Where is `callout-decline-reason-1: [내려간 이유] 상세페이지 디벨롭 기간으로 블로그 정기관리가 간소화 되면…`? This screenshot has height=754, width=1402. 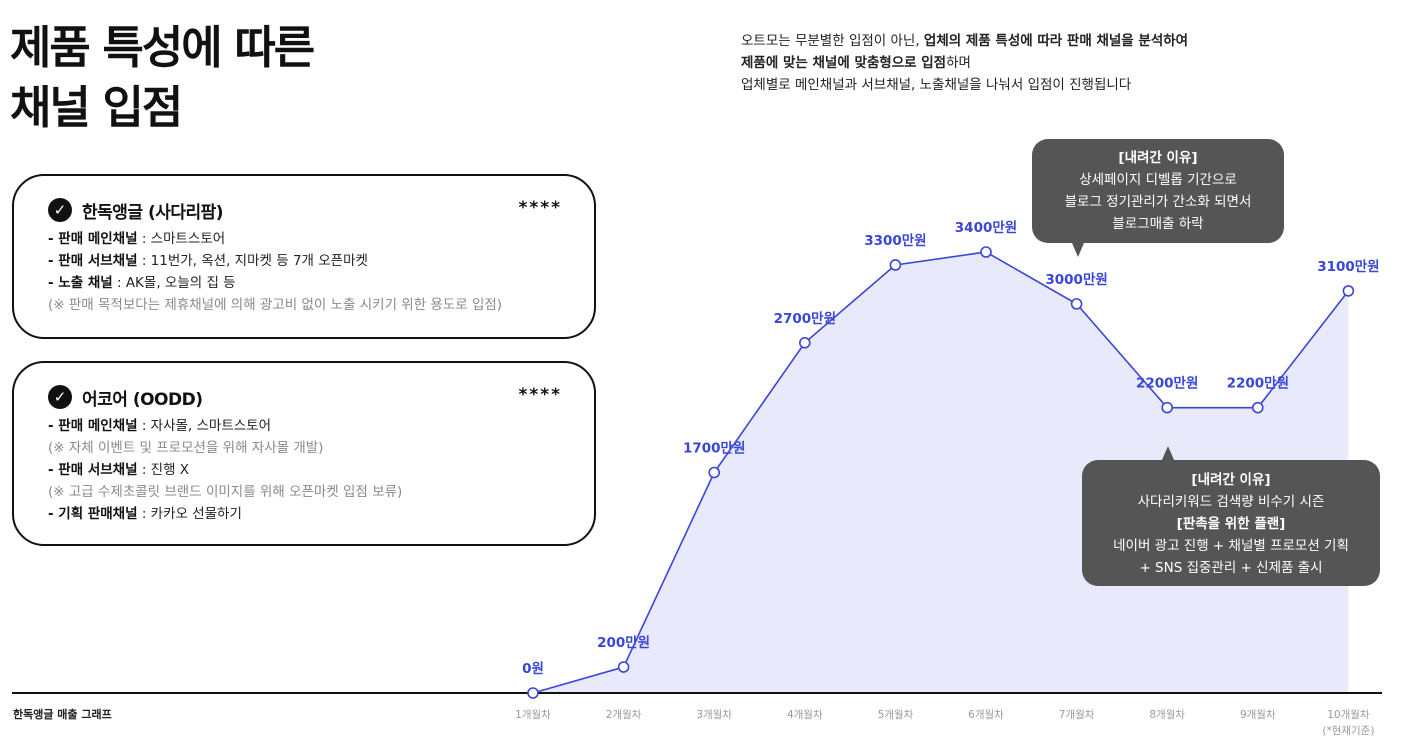 callout-decline-reason-1: [내려간 이유] 상세페이지 디벨롭 기간으로 블로그 정기관리가 간소화 되면… is located at coordinates (1158, 198).